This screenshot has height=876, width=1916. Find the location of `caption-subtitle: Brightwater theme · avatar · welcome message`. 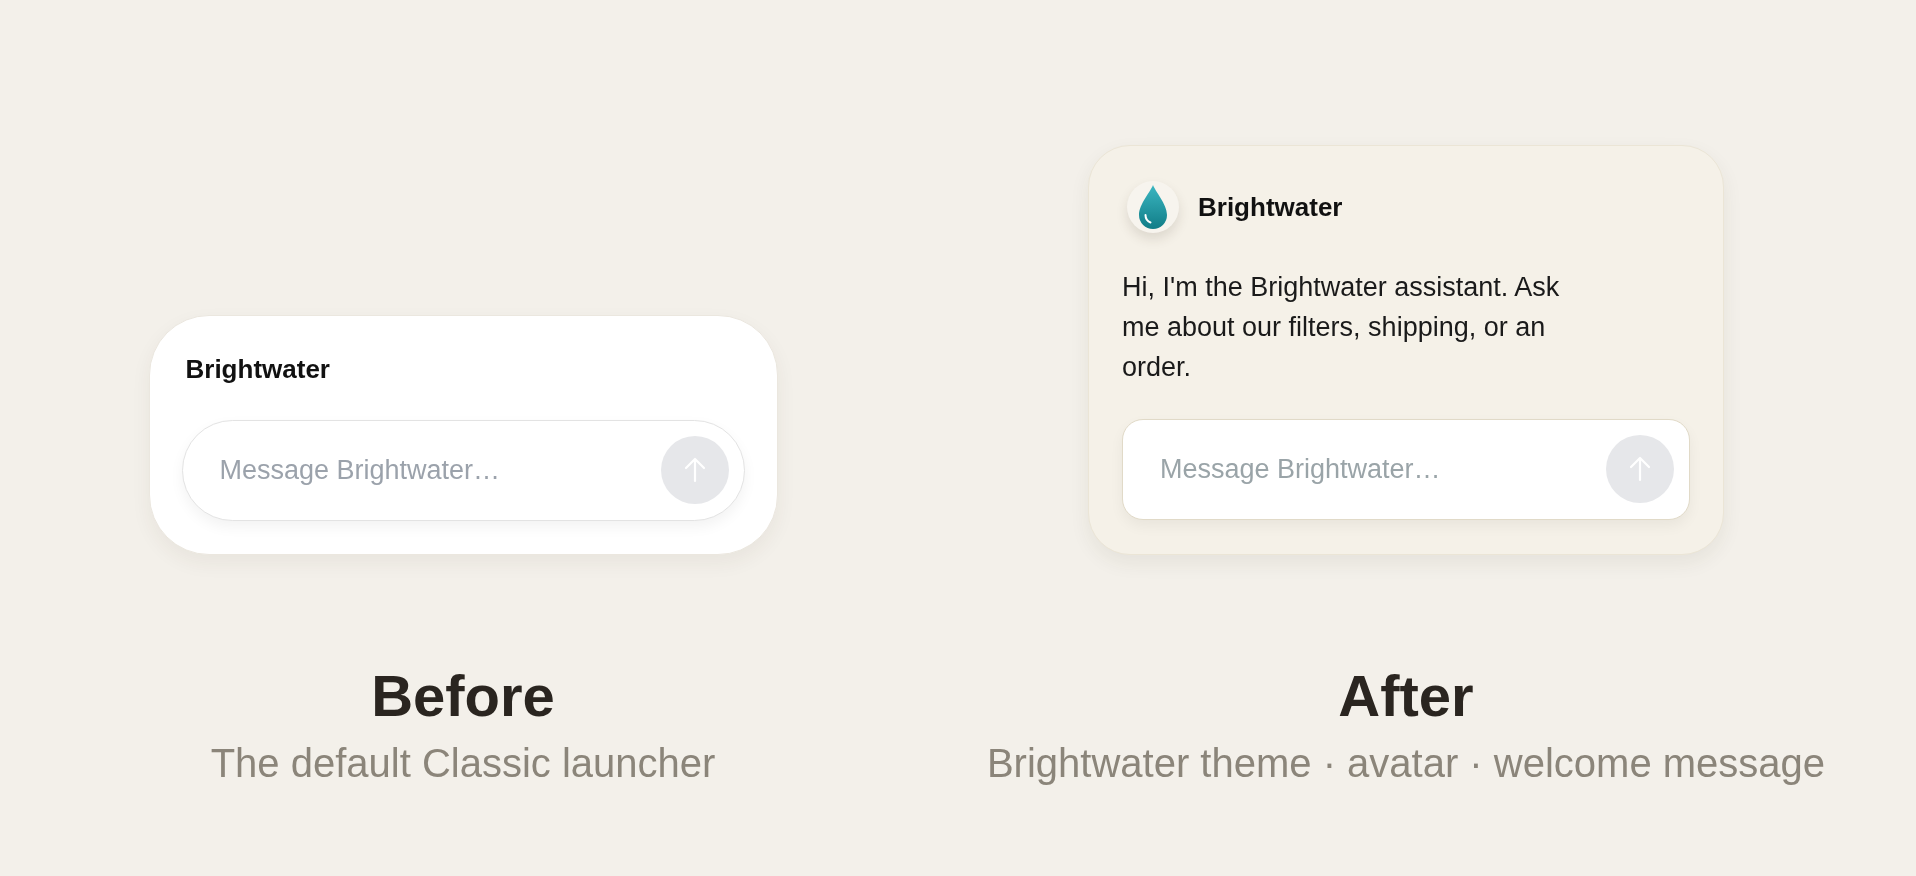

caption-subtitle: Brightwater theme · avatar · welcome message is located at coordinates (1406, 762).